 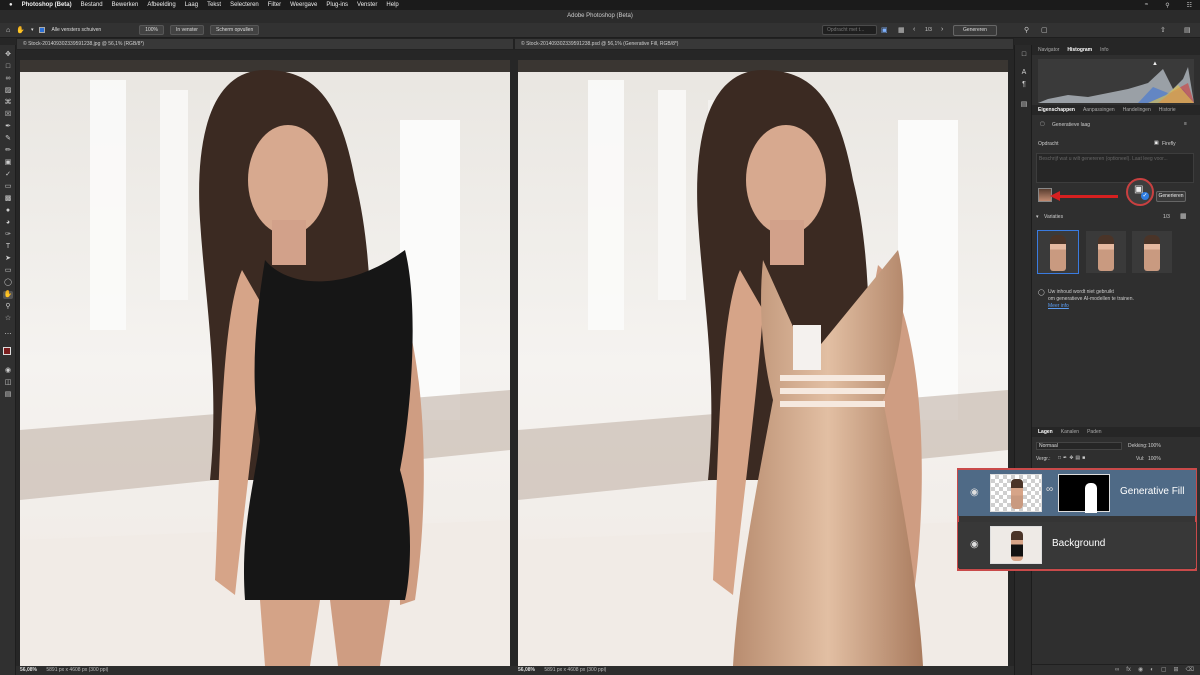 What do you see at coordinates (1024, 105) in the screenshot?
I see `libraries-icon: ▤` at bounding box center [1024, 105].